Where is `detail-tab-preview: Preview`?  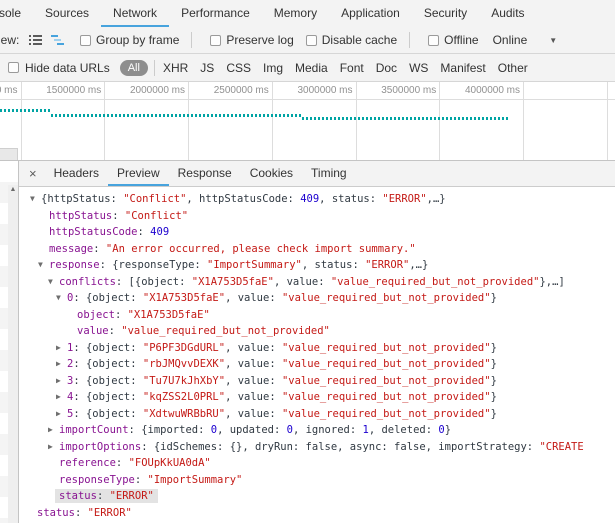 detail-tab-preview: Preview is located at coordinates (138, 173).